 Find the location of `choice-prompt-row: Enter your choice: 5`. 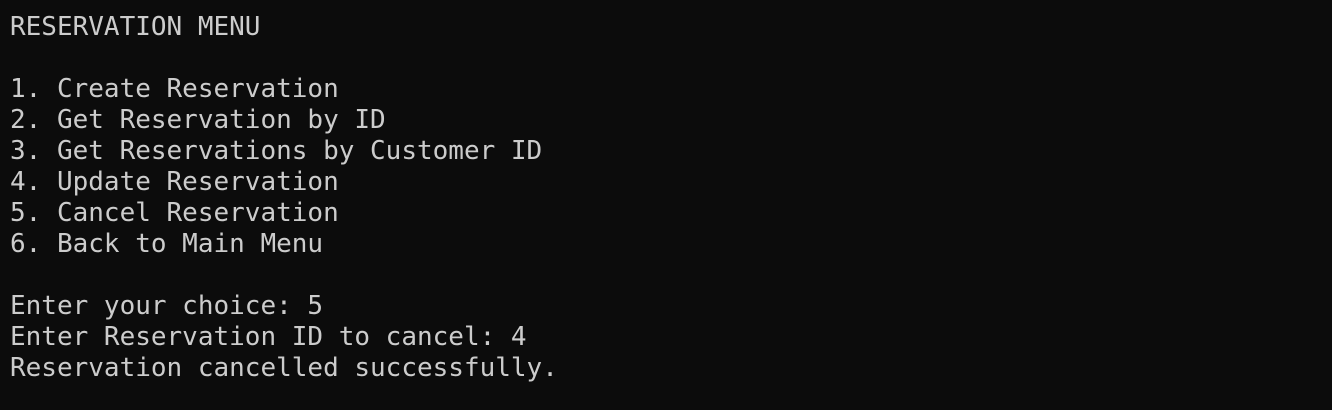

choice-prompt-row: Enter your choice: 5 is located at coordinates (671, 306).